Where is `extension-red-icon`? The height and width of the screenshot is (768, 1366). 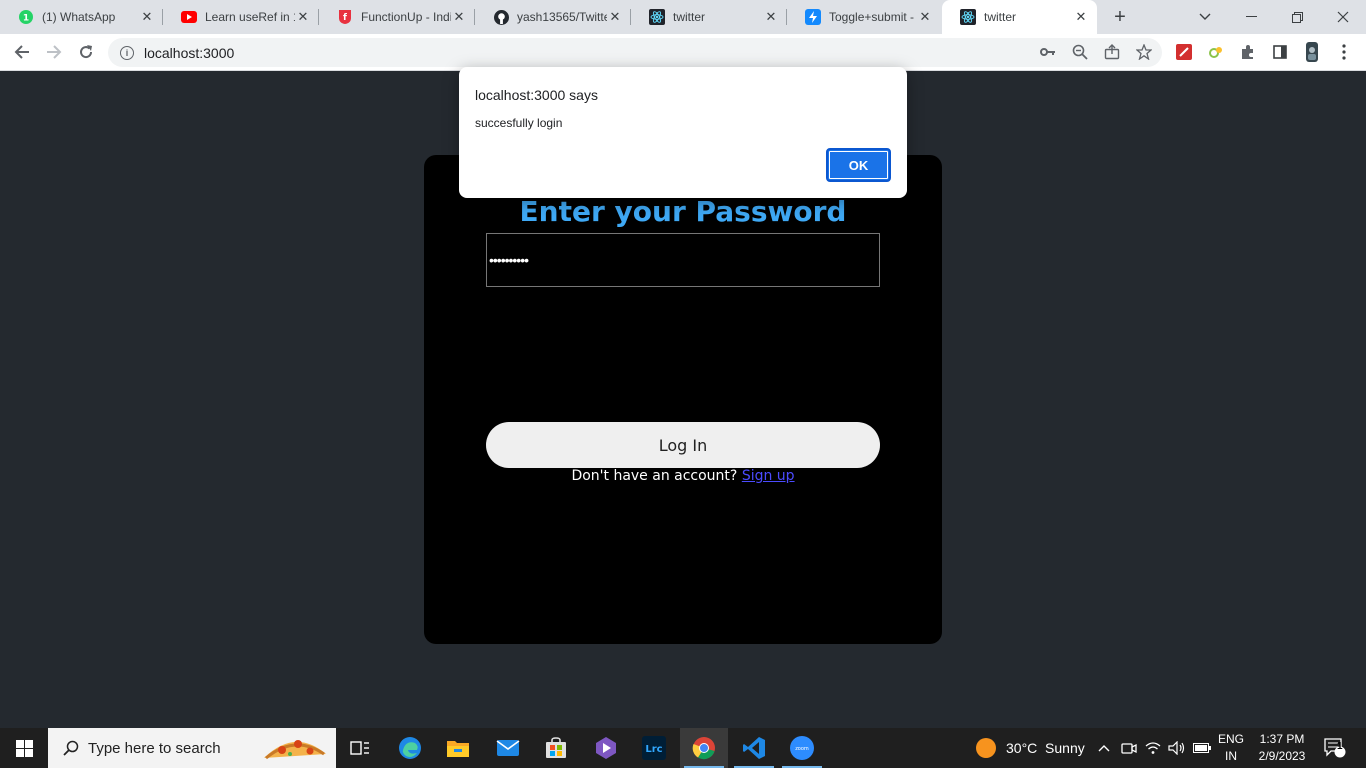
extension-red-icon is located at coordinates (1184, 52).